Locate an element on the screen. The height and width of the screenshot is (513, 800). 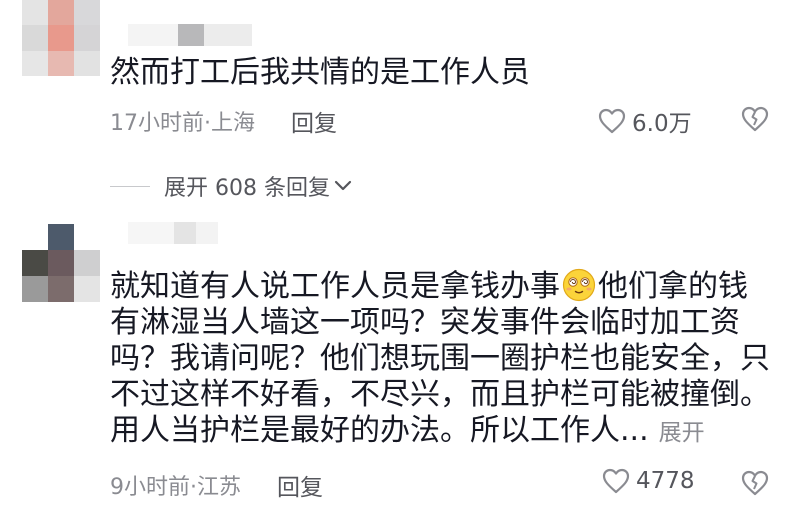
expand-replies-label: 展开 608 条回复 is located at coordinates (247, 188).